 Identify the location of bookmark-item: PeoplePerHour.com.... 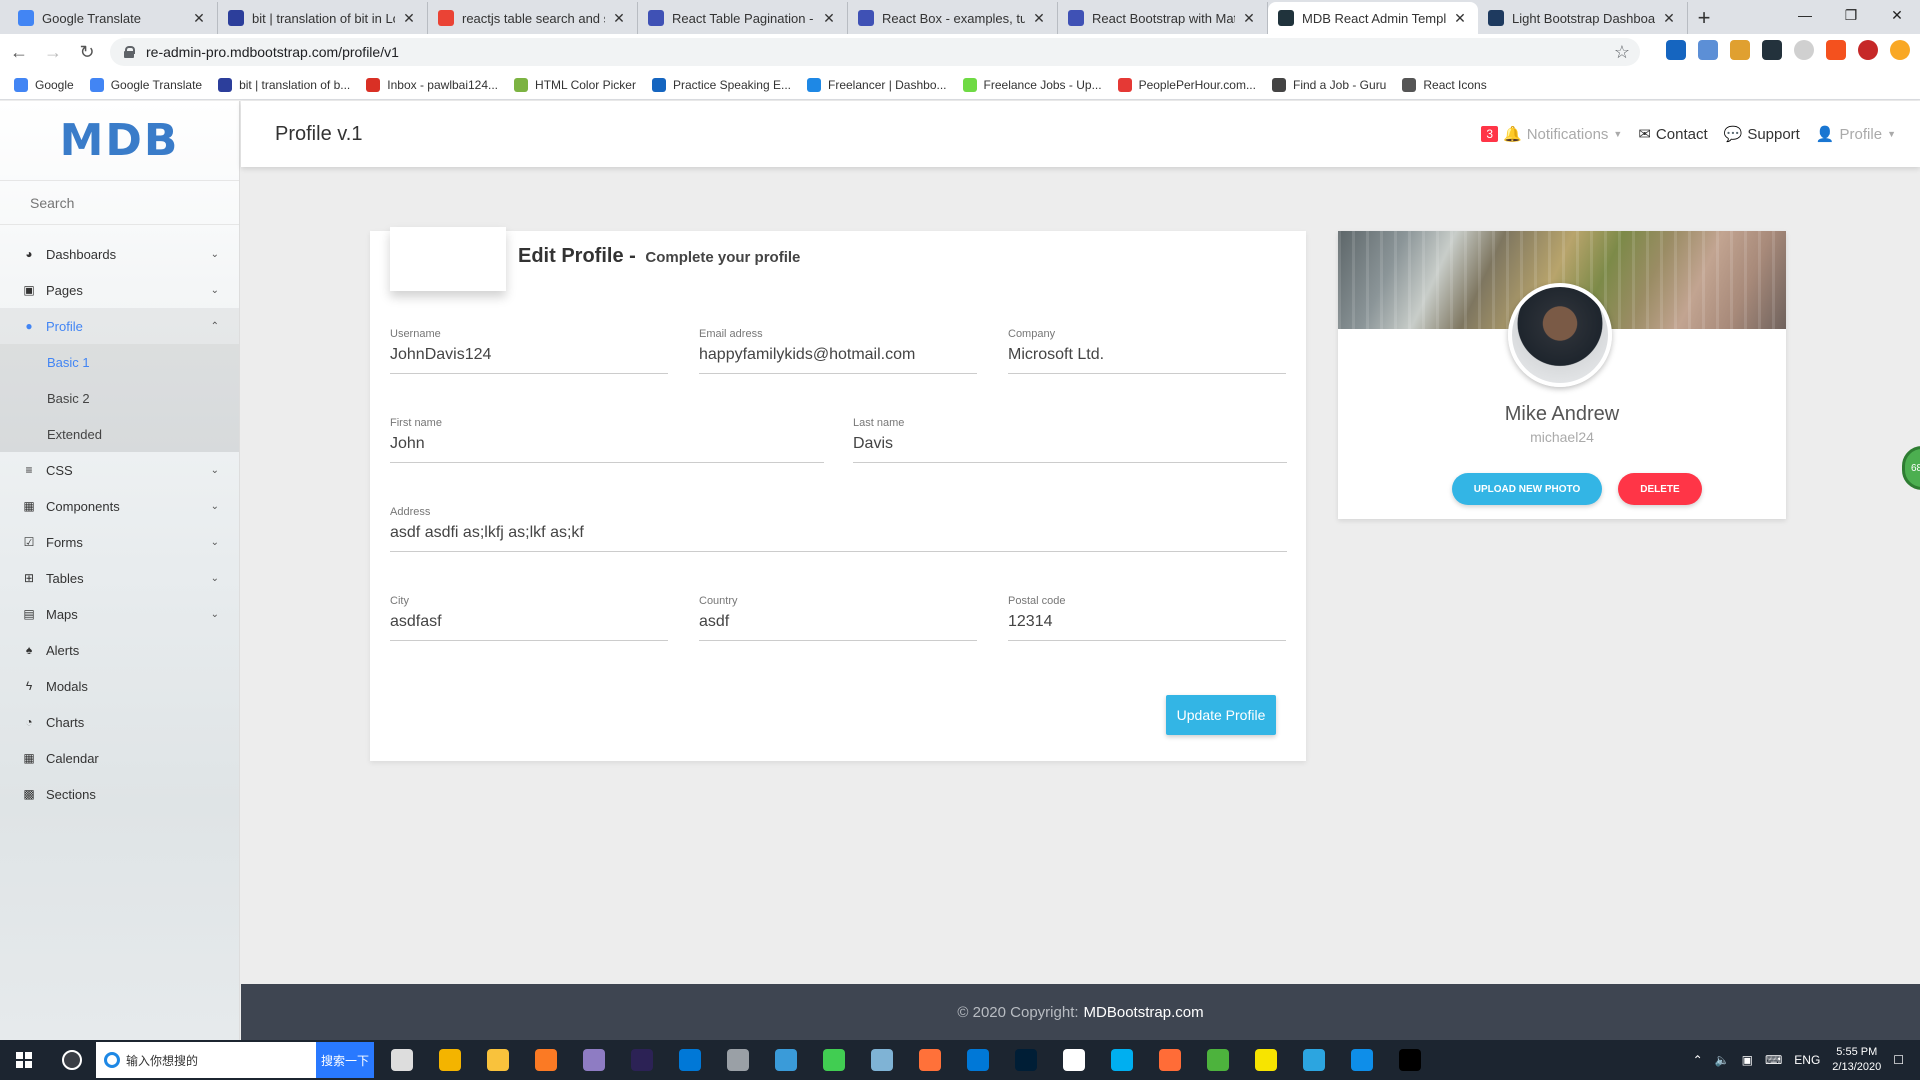
(1186, 84).